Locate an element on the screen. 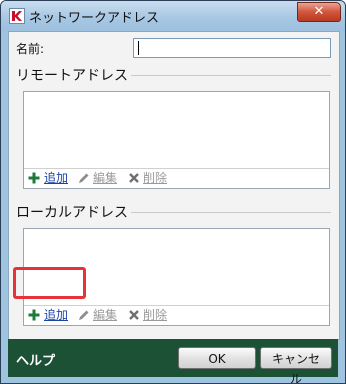 The image size is (346, 384). dialog-footer: ヘルプ OK キャンセル is located at coordinates (173, 361).